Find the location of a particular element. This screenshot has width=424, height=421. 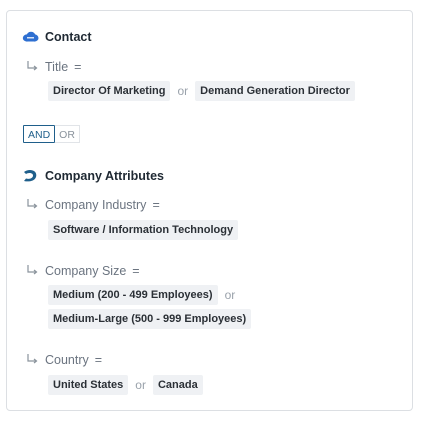

salesforce-cloud-icon is located at coordinates (31, 37).